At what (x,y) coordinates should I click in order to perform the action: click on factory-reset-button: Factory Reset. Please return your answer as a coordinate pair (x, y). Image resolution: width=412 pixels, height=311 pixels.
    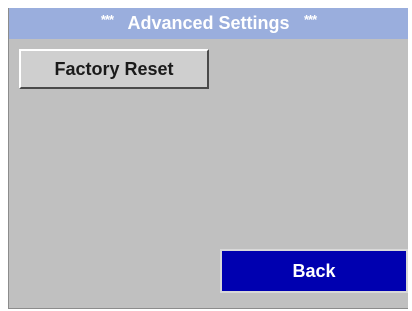
    Looking at the image, I should click on (114, 69).